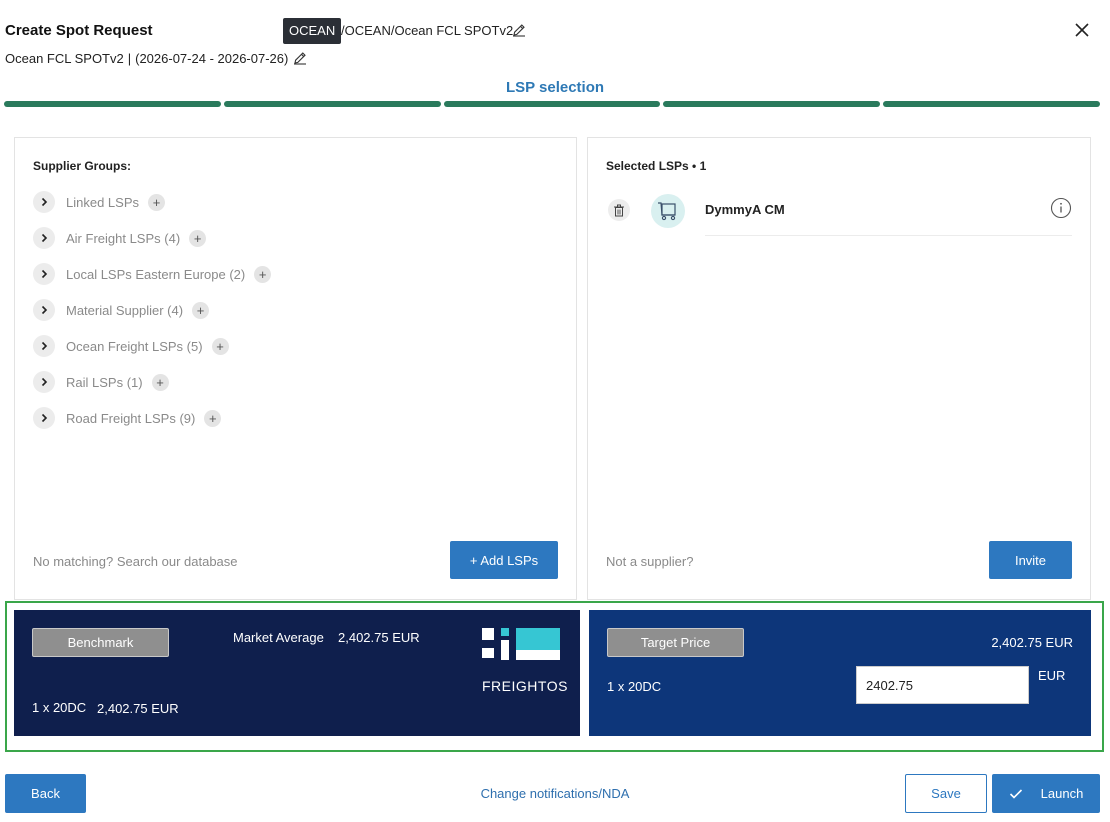 Image resolution: width=1110 pixels, height=822 pixels. Describe the element at coordinates (125, 310) in the screenshot. I see `supplier-group-label: Material Supplier (4)` at that location.